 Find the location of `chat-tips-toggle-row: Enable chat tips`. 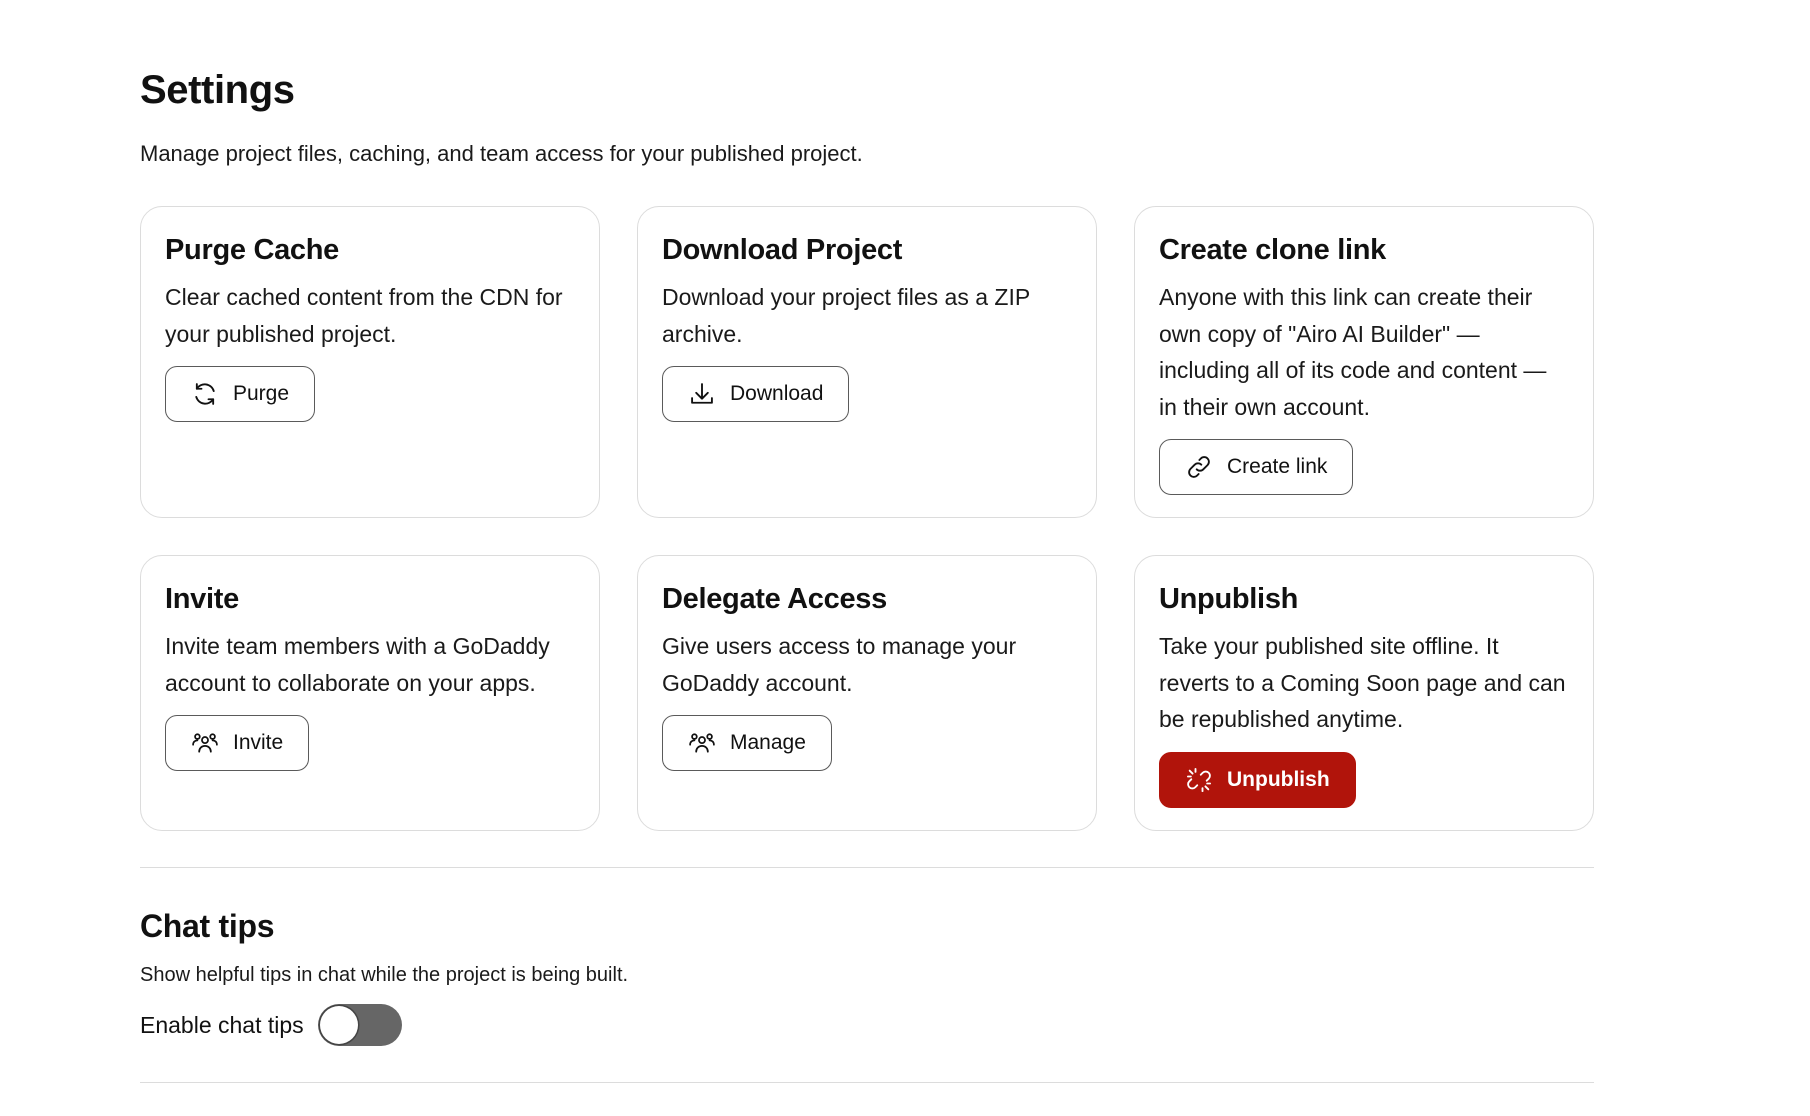

chat-tips-toggle-row: Enable chat tips is located at coordinates (975, 1025).